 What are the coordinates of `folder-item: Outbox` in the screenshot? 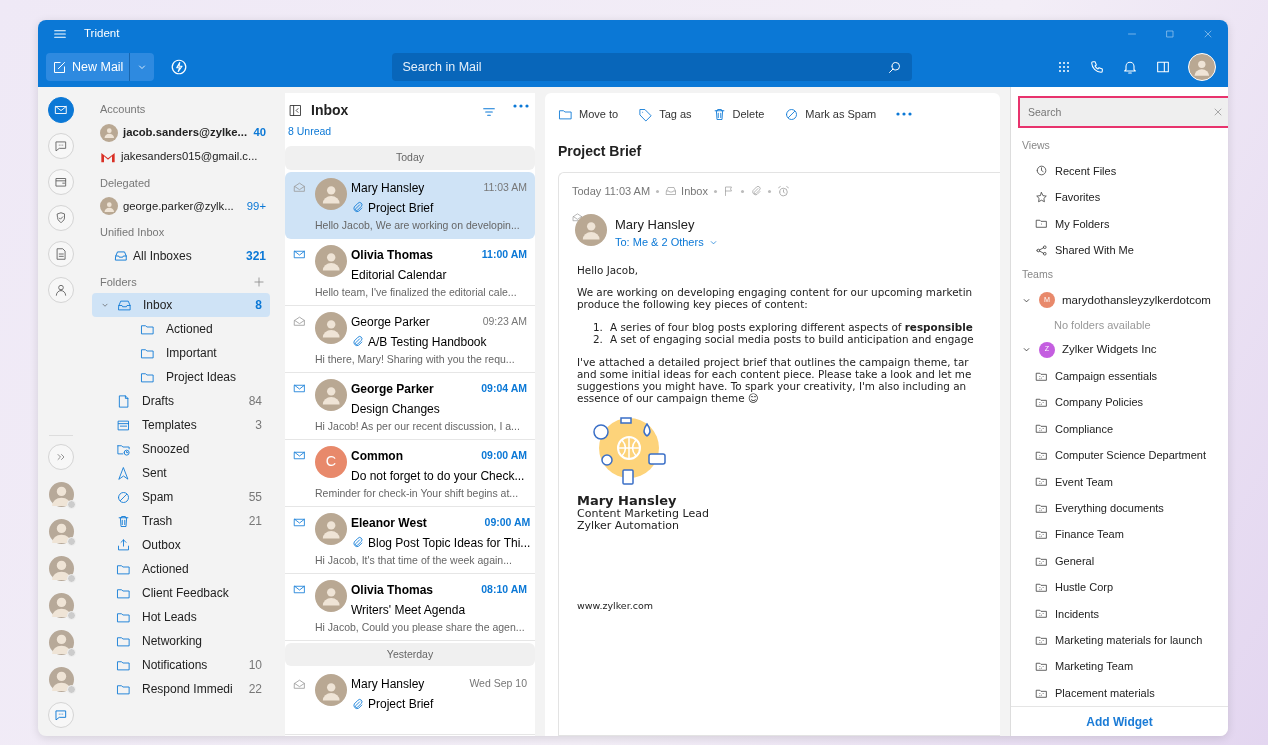 It's located at (181, 545).